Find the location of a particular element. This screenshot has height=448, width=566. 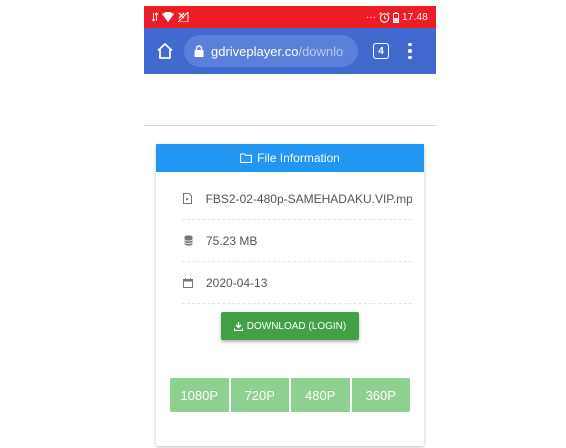

wifi-icon is located at coordinates (168, 17).